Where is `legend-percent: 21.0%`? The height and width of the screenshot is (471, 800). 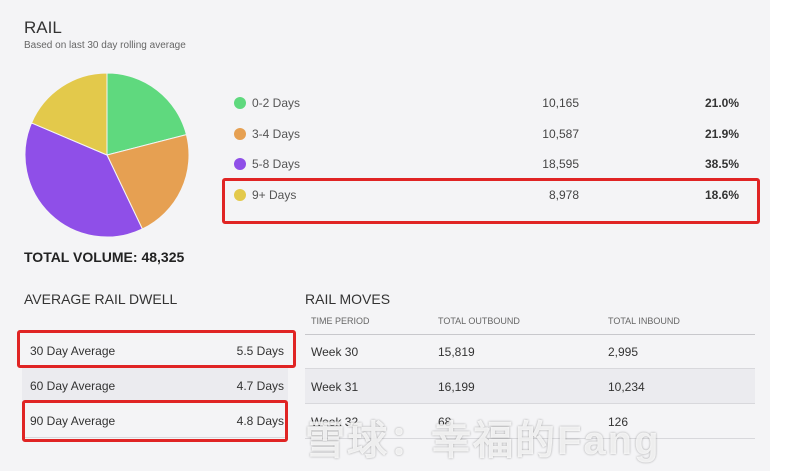
legend-percent: 21.0% is located at coordinates (721, 103).